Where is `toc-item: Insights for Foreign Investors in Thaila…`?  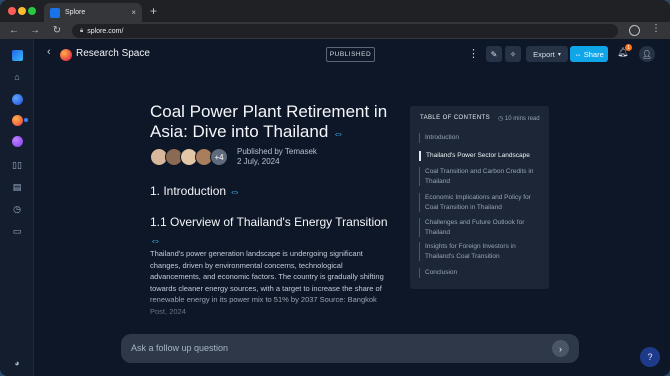 toc-item: Insights for Foreign Investors in Thaila… is located at coordinates (480, 251).